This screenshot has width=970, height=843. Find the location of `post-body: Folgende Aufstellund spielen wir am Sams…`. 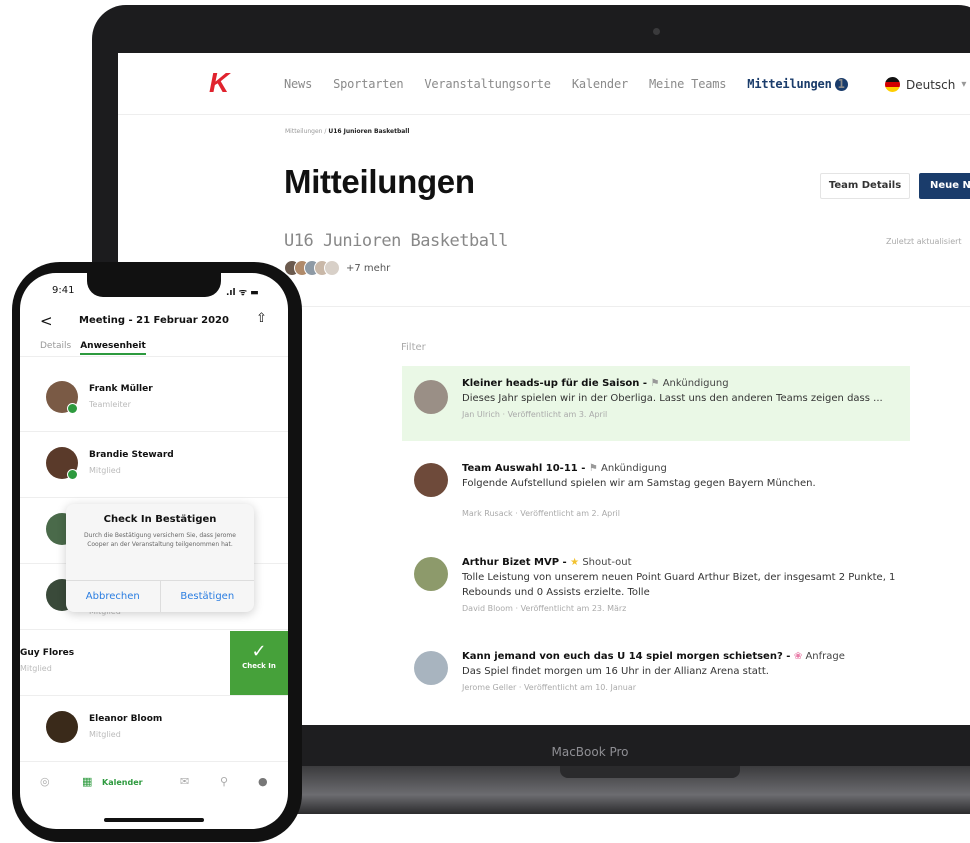

post-body: Folgende Aufstellund spielen wir am Sams… is located at coordinates (639, 483).